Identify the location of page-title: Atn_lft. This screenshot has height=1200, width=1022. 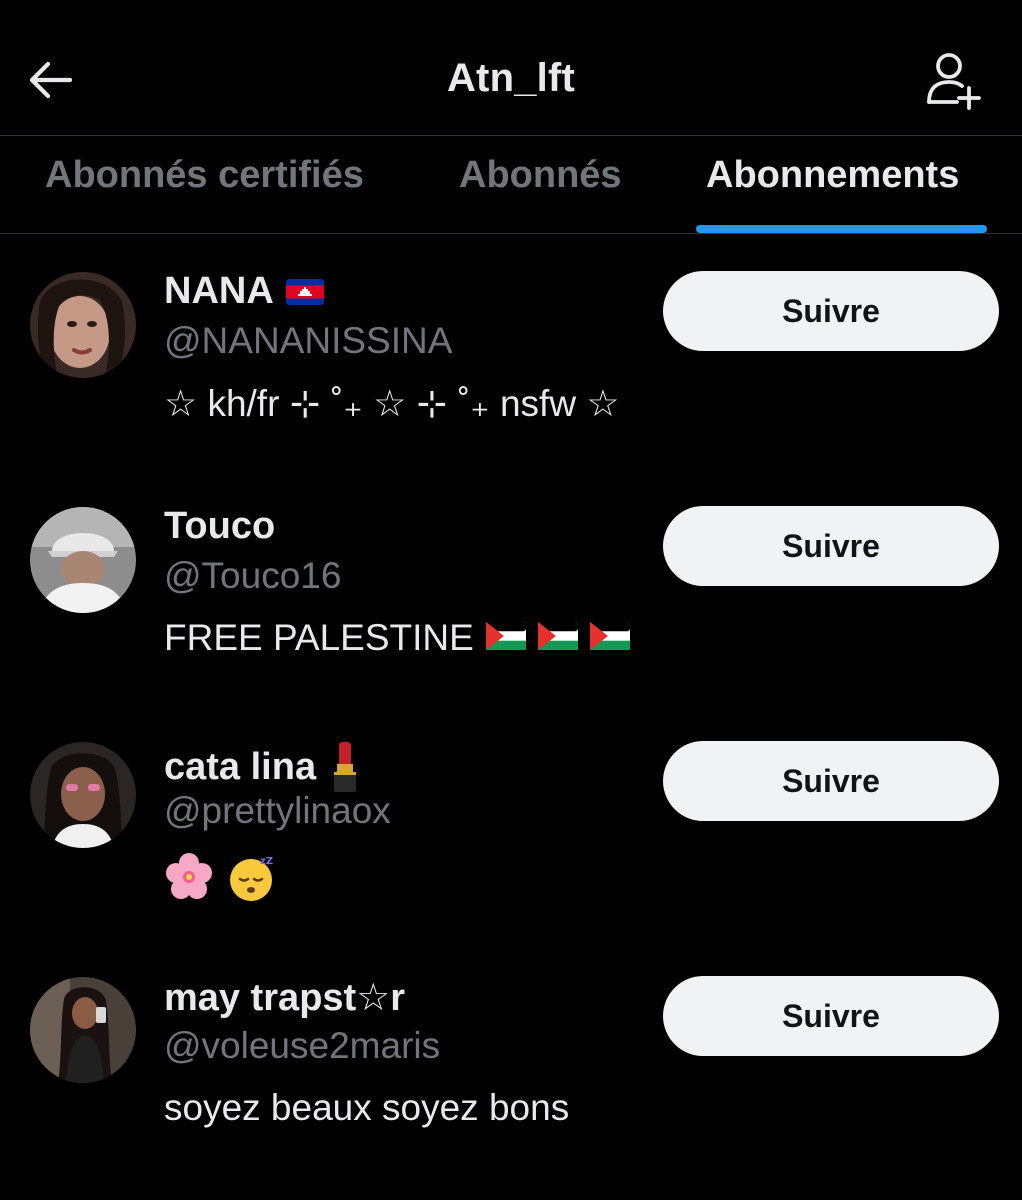
(511, 78).